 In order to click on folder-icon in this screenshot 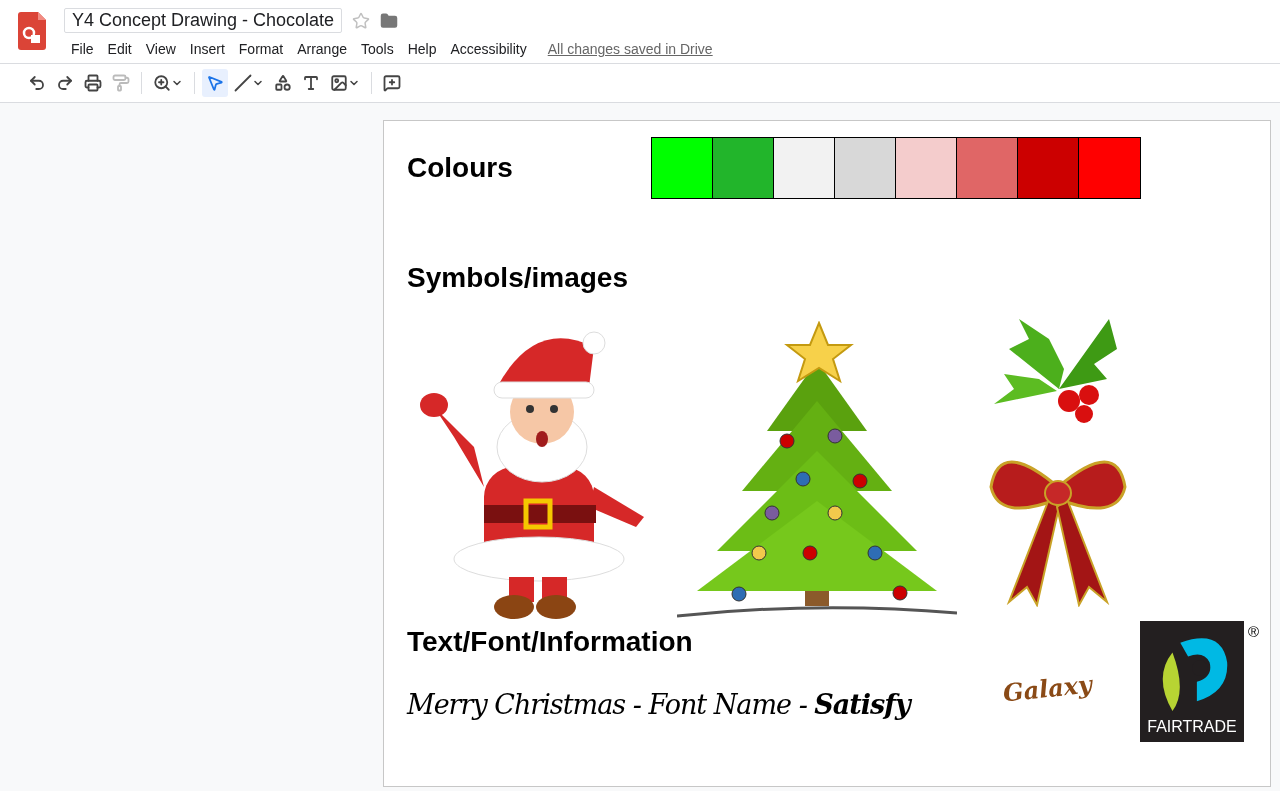, I will do `click(389, 20)`.